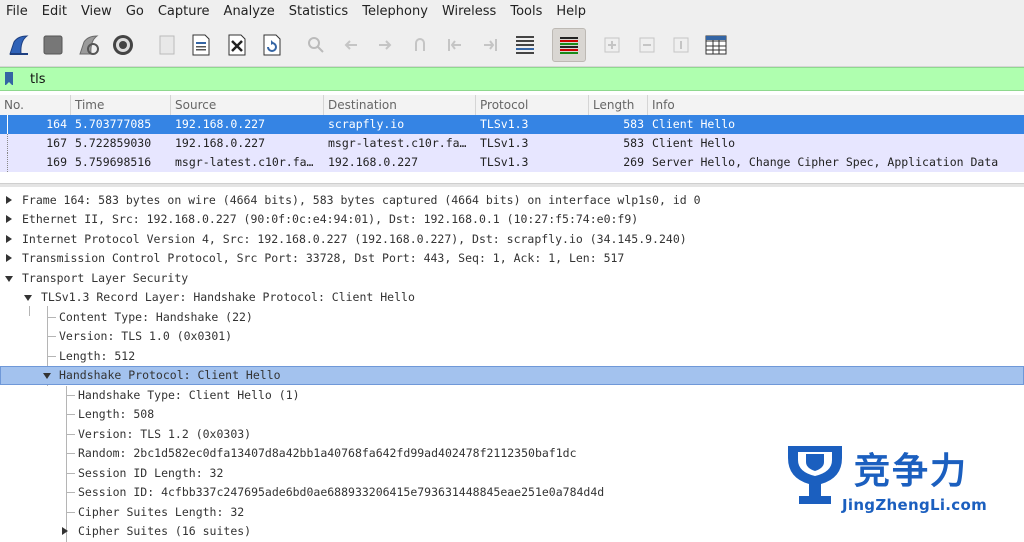  I want to click on tree-item-label: Handshake Type: Client Hello (1), so click(189, 395).